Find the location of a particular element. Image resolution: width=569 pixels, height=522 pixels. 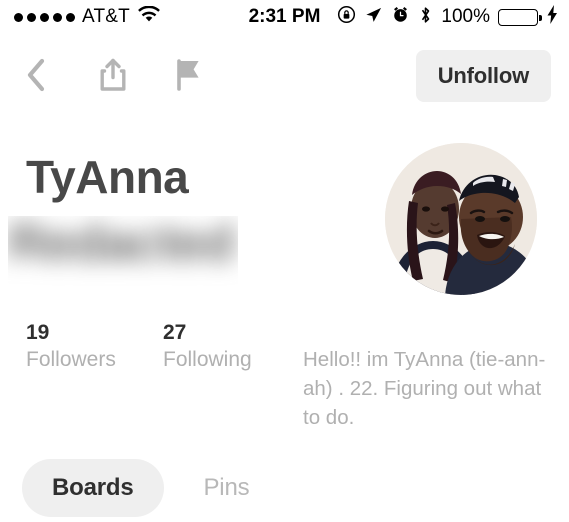

status-bar-right: 100% is located at coordinates (448, 17).